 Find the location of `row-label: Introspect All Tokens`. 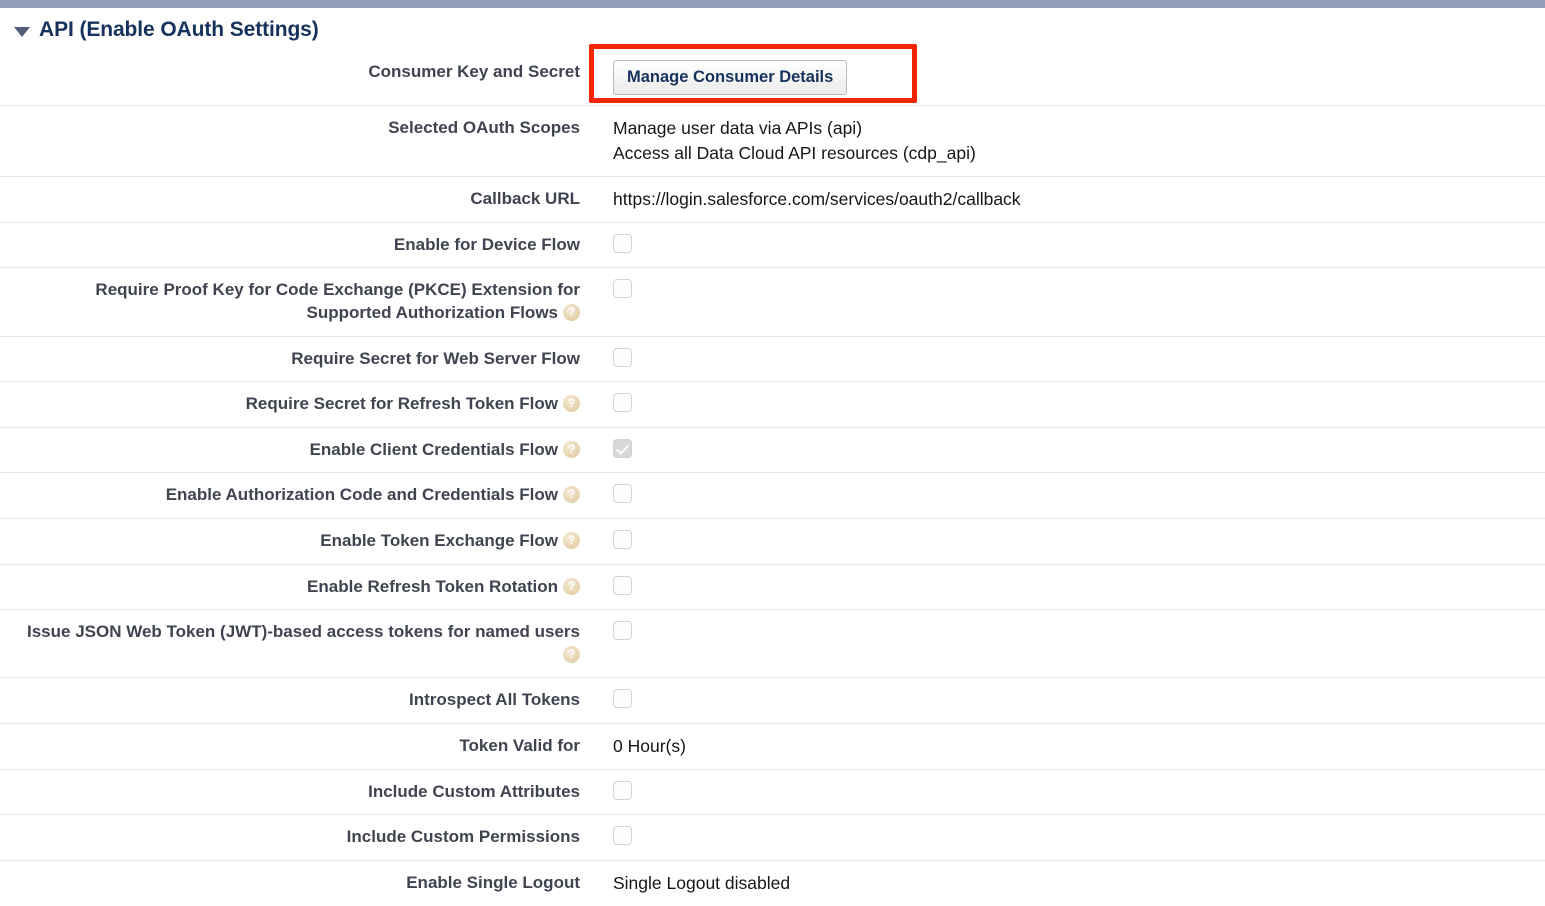

row-label: Introspect All Tokens is located at coordinates (494, 700).